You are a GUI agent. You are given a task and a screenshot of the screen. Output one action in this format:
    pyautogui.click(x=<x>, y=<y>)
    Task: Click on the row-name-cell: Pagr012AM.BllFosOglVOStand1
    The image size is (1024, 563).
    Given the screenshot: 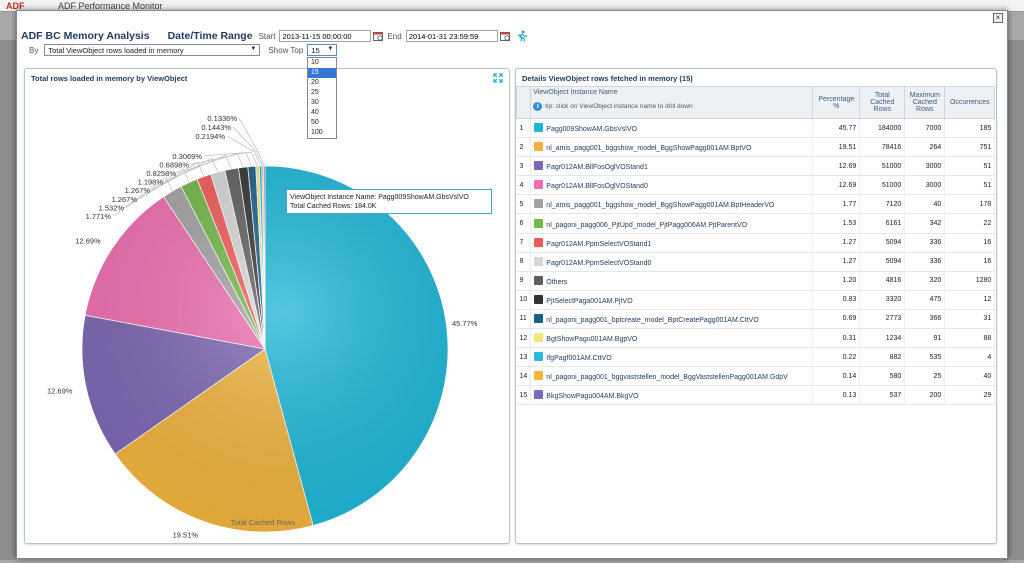 What is the action you would take?
    pyautogui.click(x=672, y=166)
    